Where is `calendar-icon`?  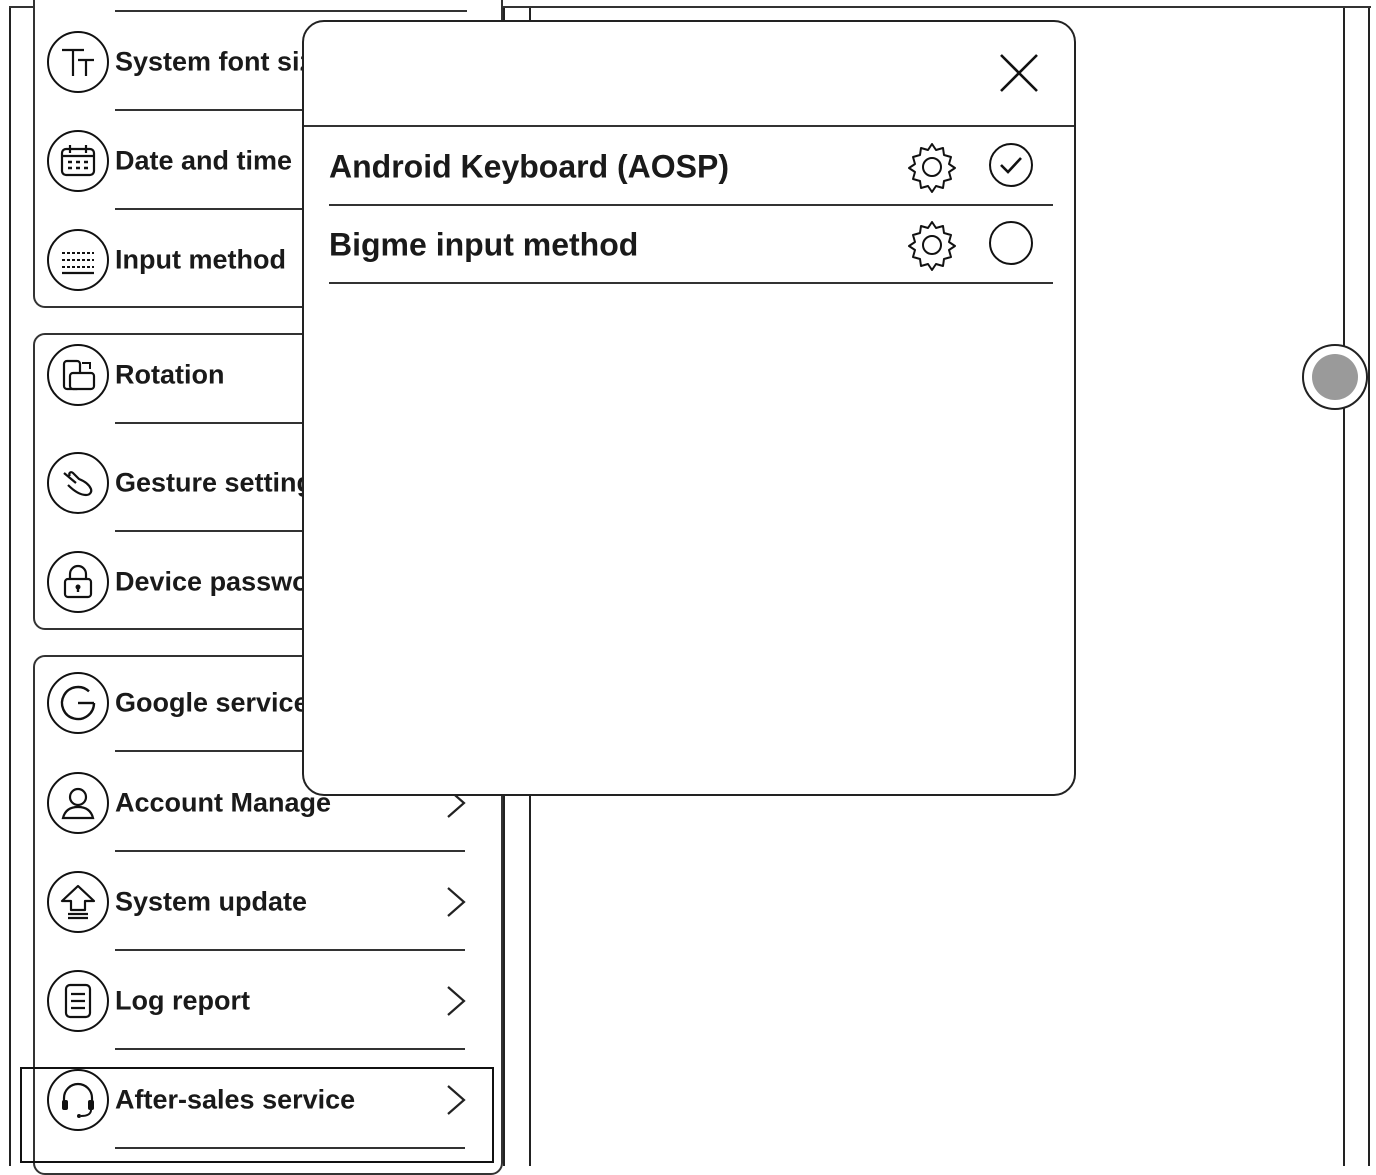 calendar-icon is located at coordinates (78, 160).